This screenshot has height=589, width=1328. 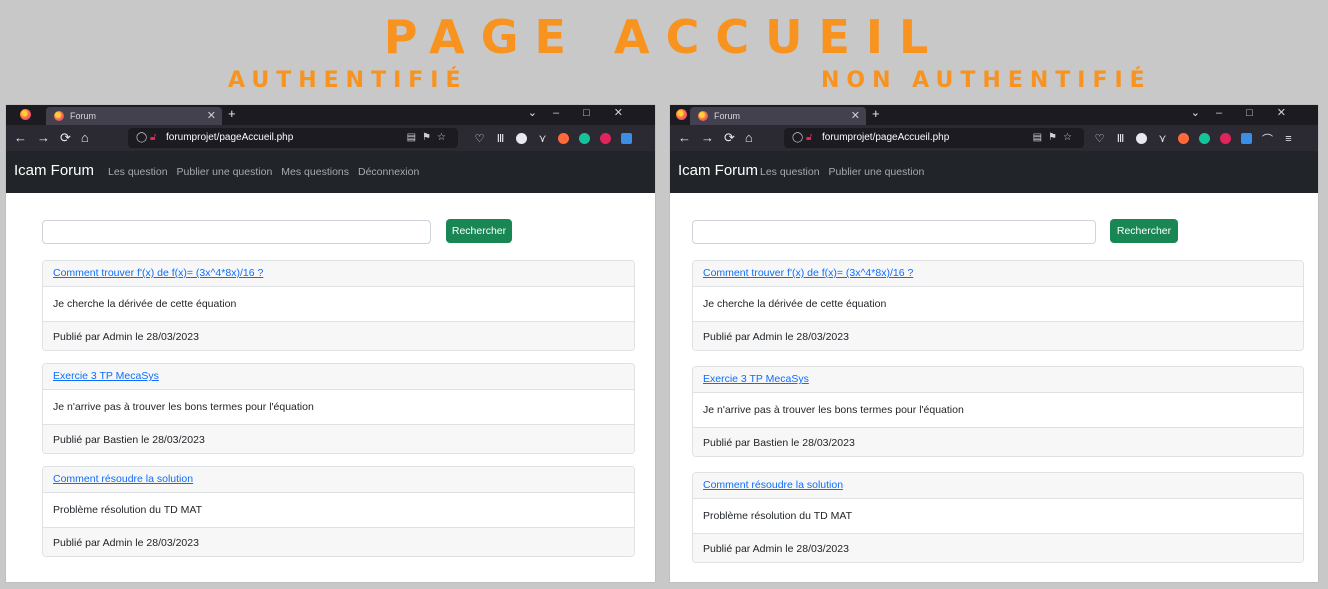 I want to click on not-authenticated-label: NON AUTHENTIFIÉ, so click(x=986, y=80).